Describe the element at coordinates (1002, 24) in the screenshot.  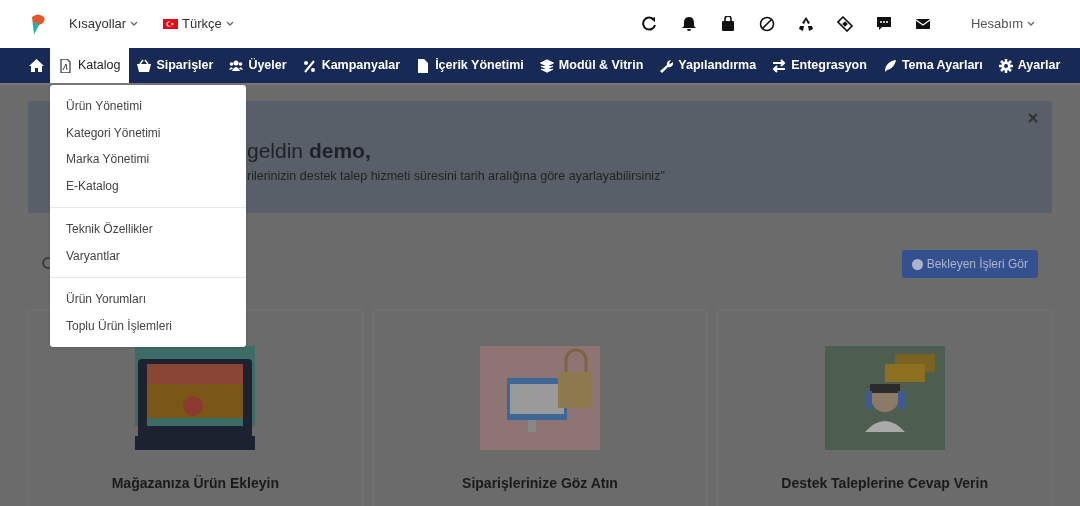
I see `account-dropdown: Hesabım` at that location.